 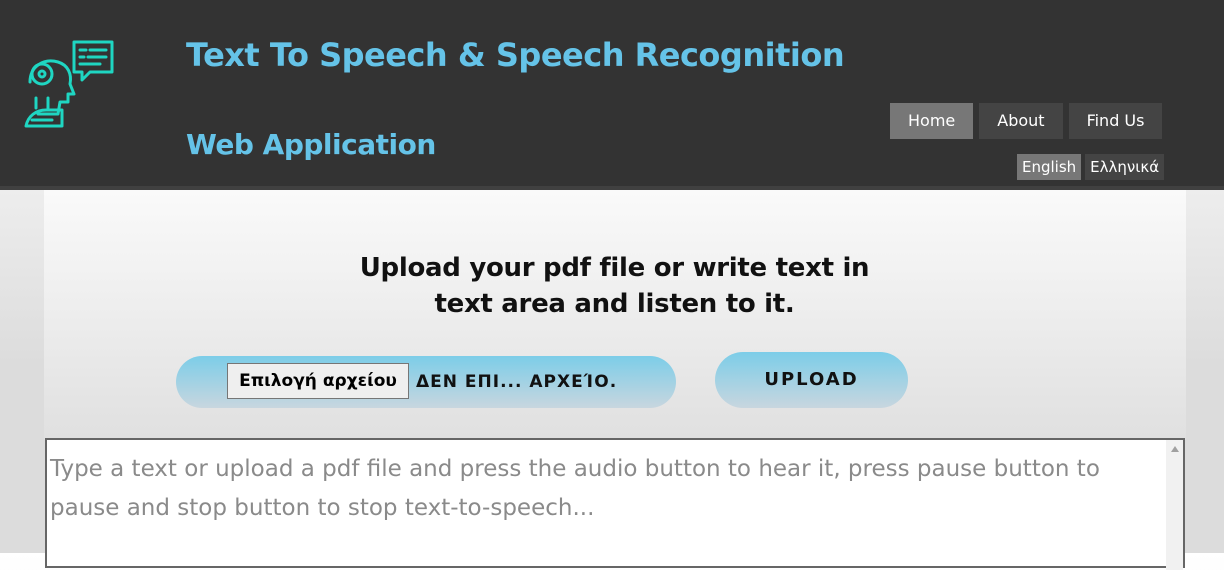 What do you see at coordinates (515, 55) in the screenshot?
I see `site-title: Text To Speech & Speech Recognition` at bounding box center [515, 55].